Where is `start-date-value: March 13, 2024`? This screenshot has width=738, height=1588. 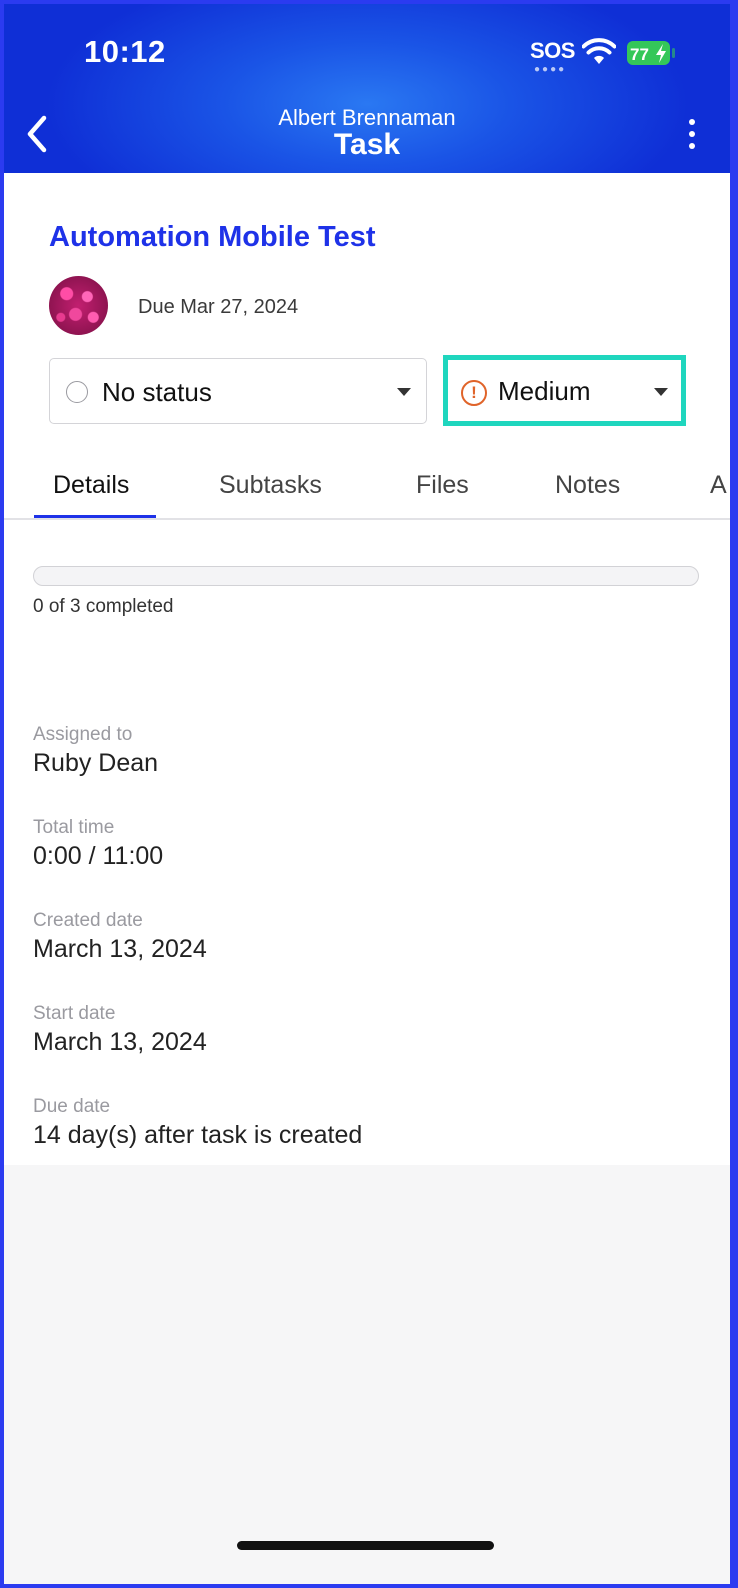 start-date-value: March 13, 2024 is located at coordinates (120, 1042).